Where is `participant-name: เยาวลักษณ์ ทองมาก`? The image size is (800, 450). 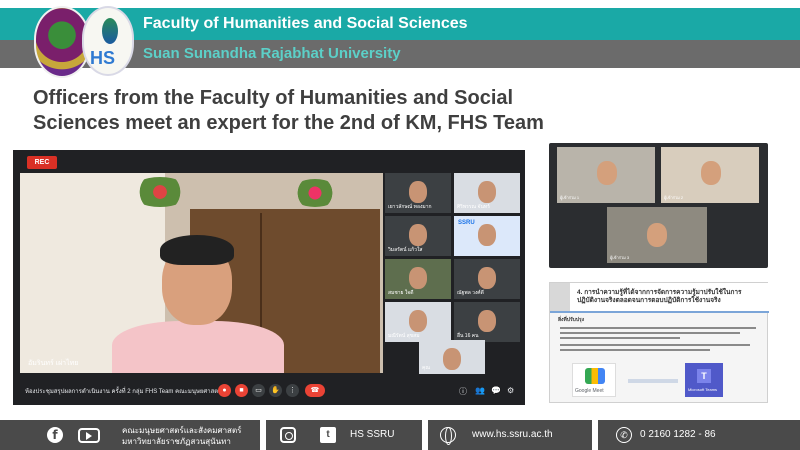
participant-name: เยาวลักษณ์ ทองมาก is located at coordinates (410, 207).